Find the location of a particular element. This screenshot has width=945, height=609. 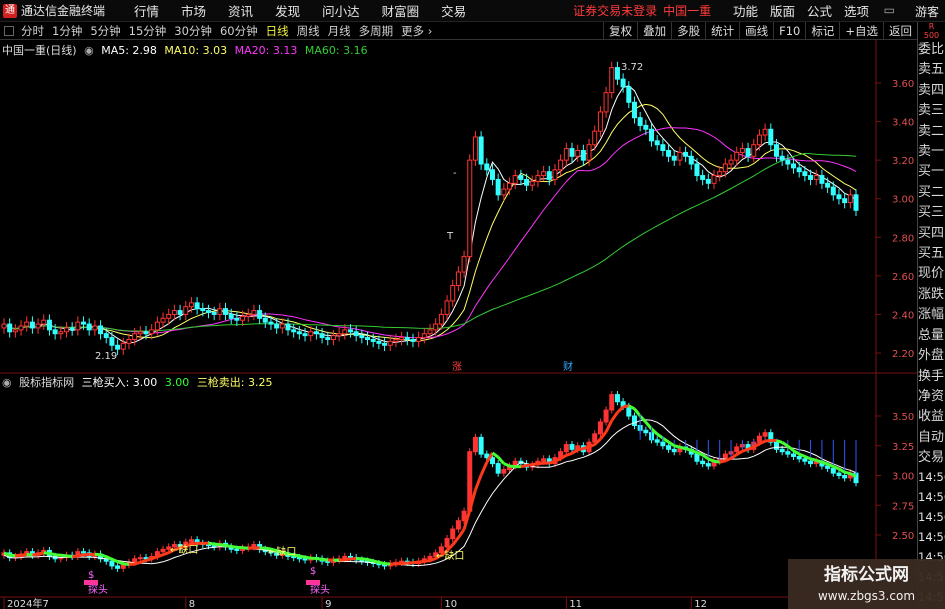

login-notice: 证券交易未登录 中国一重 is located at coordinates (642, 10).